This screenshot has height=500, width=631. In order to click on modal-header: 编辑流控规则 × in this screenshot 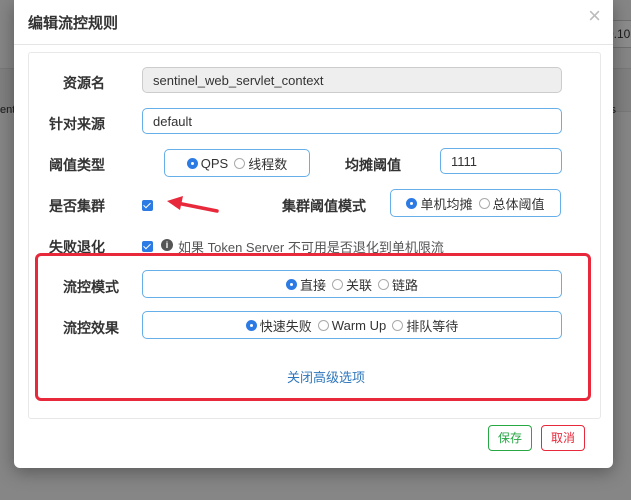, I will do `click(313, 22)`.